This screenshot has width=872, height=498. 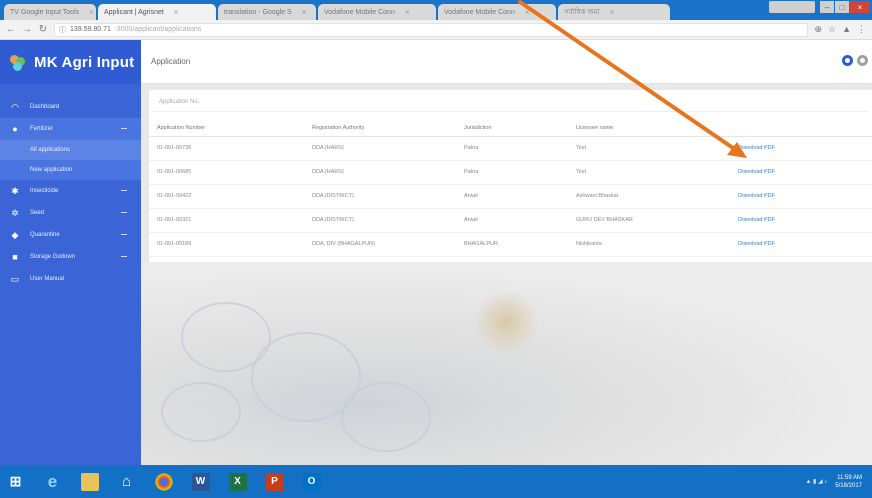 I want to click on sidebar-item-user-manual: ▭ User Manual, so click(x=70, y=279).